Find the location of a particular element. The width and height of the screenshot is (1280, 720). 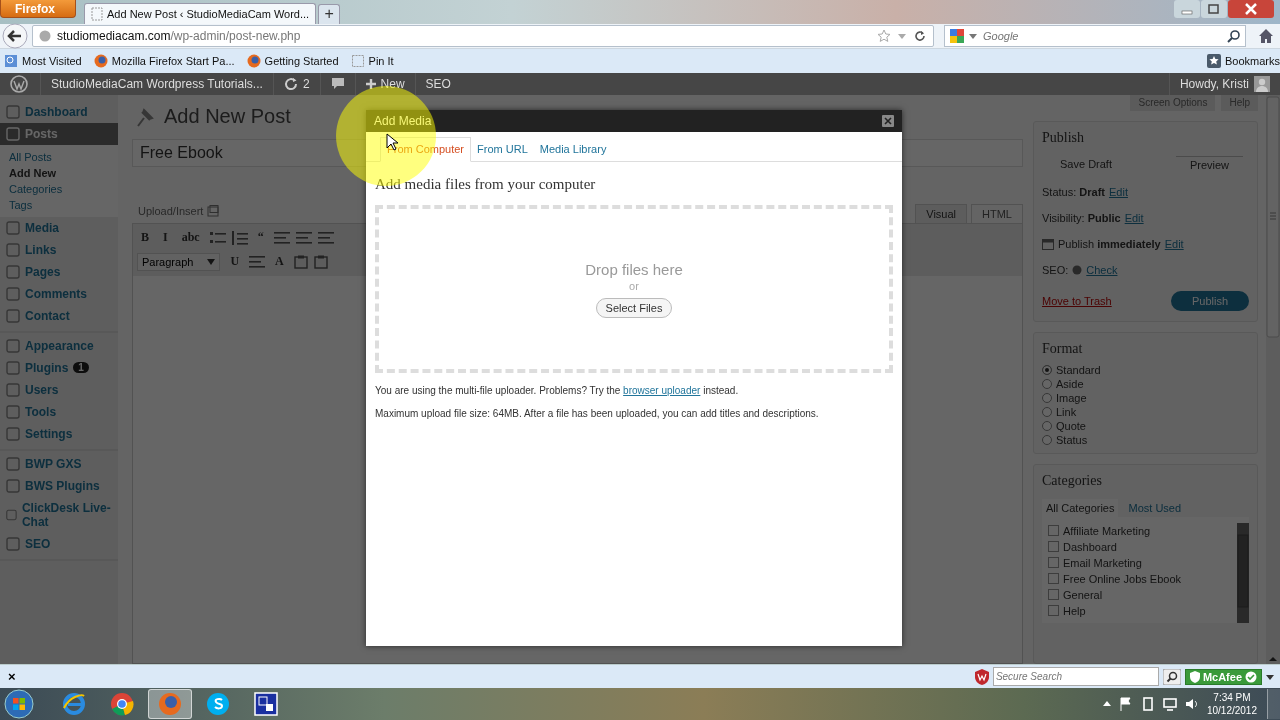

new-tab-button: + is located at coordinates (329, 13).